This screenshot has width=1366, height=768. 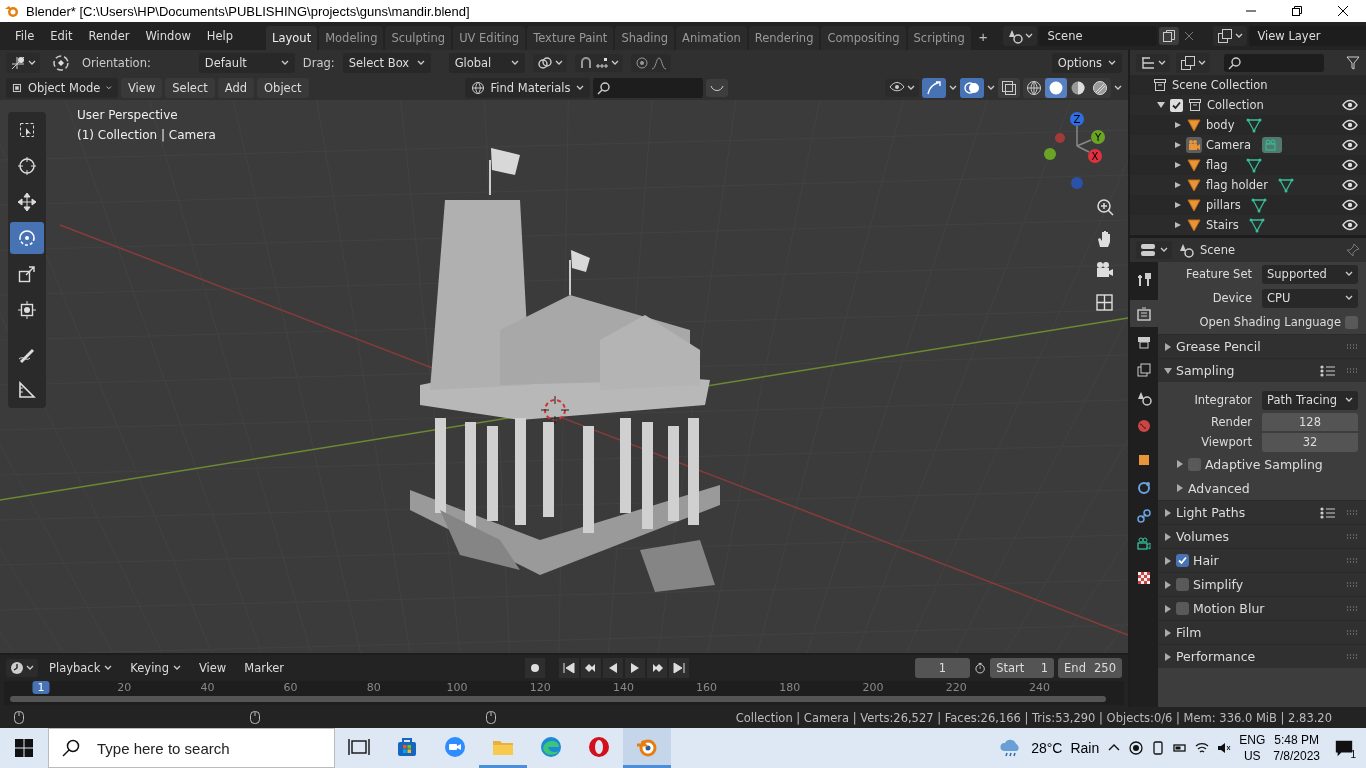 I want to click on drag-label: Drag:, so click(x=318, y=62).